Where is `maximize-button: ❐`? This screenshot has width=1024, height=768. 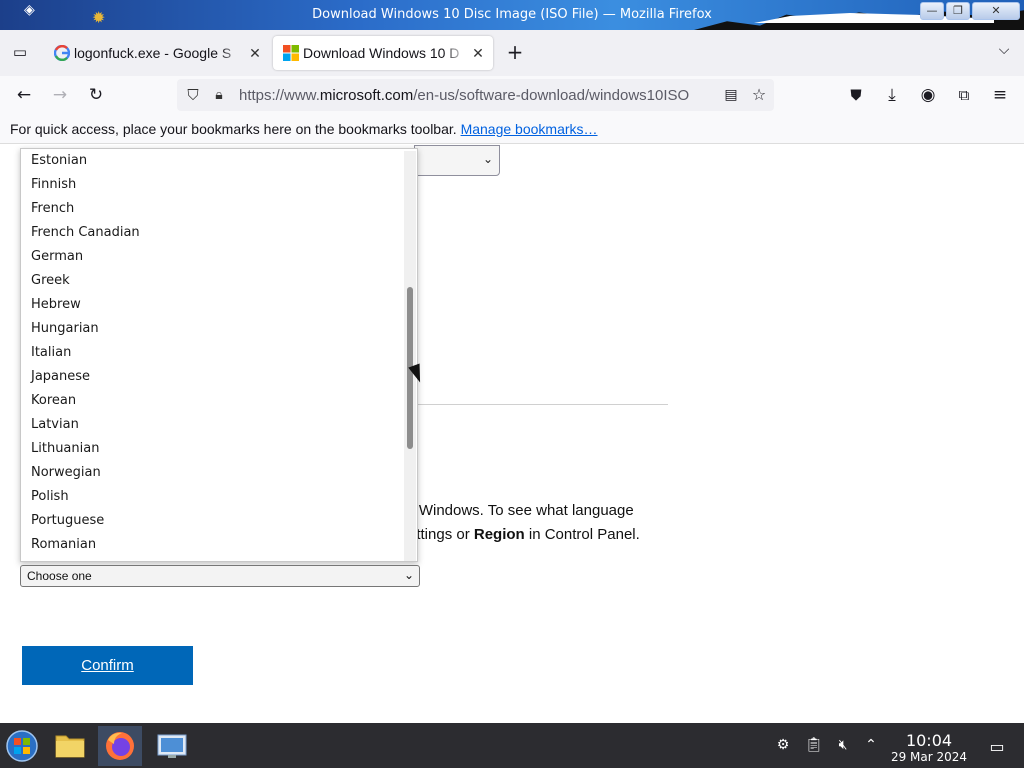 maximize-button: ❐ is located at coordinates (958, 11).